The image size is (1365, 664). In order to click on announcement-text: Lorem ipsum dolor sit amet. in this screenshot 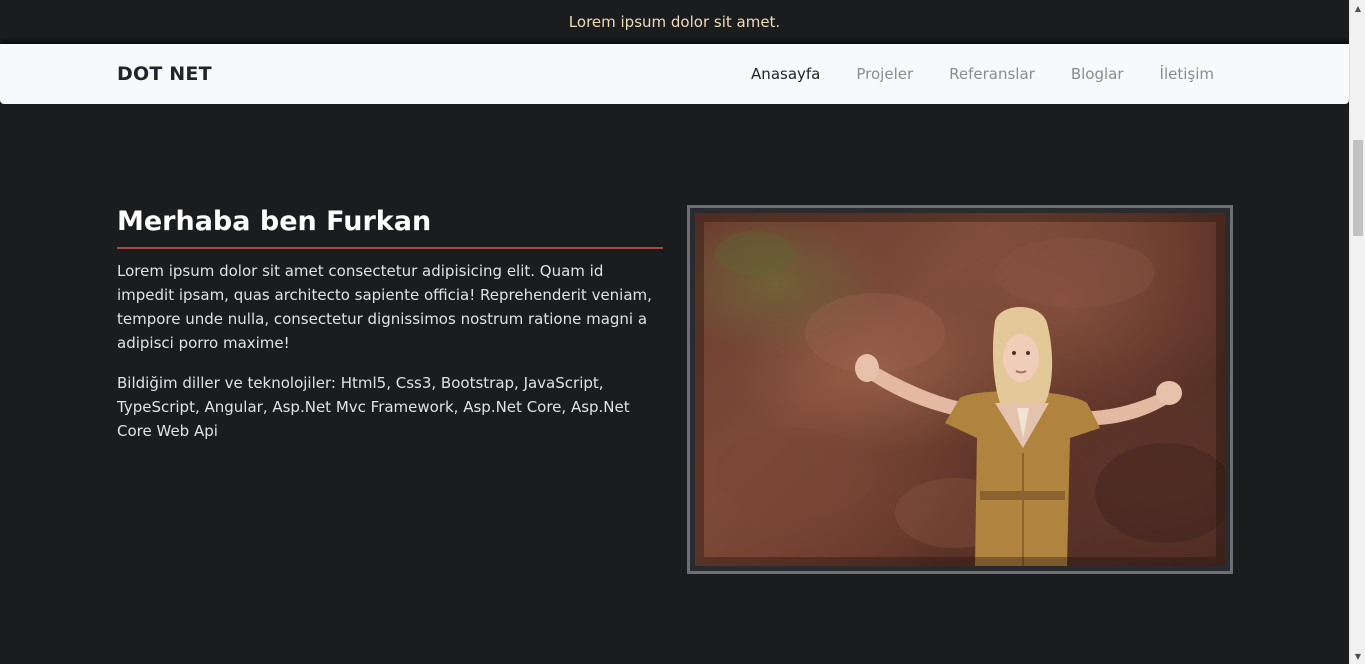, I will do `click(674, 22)`.